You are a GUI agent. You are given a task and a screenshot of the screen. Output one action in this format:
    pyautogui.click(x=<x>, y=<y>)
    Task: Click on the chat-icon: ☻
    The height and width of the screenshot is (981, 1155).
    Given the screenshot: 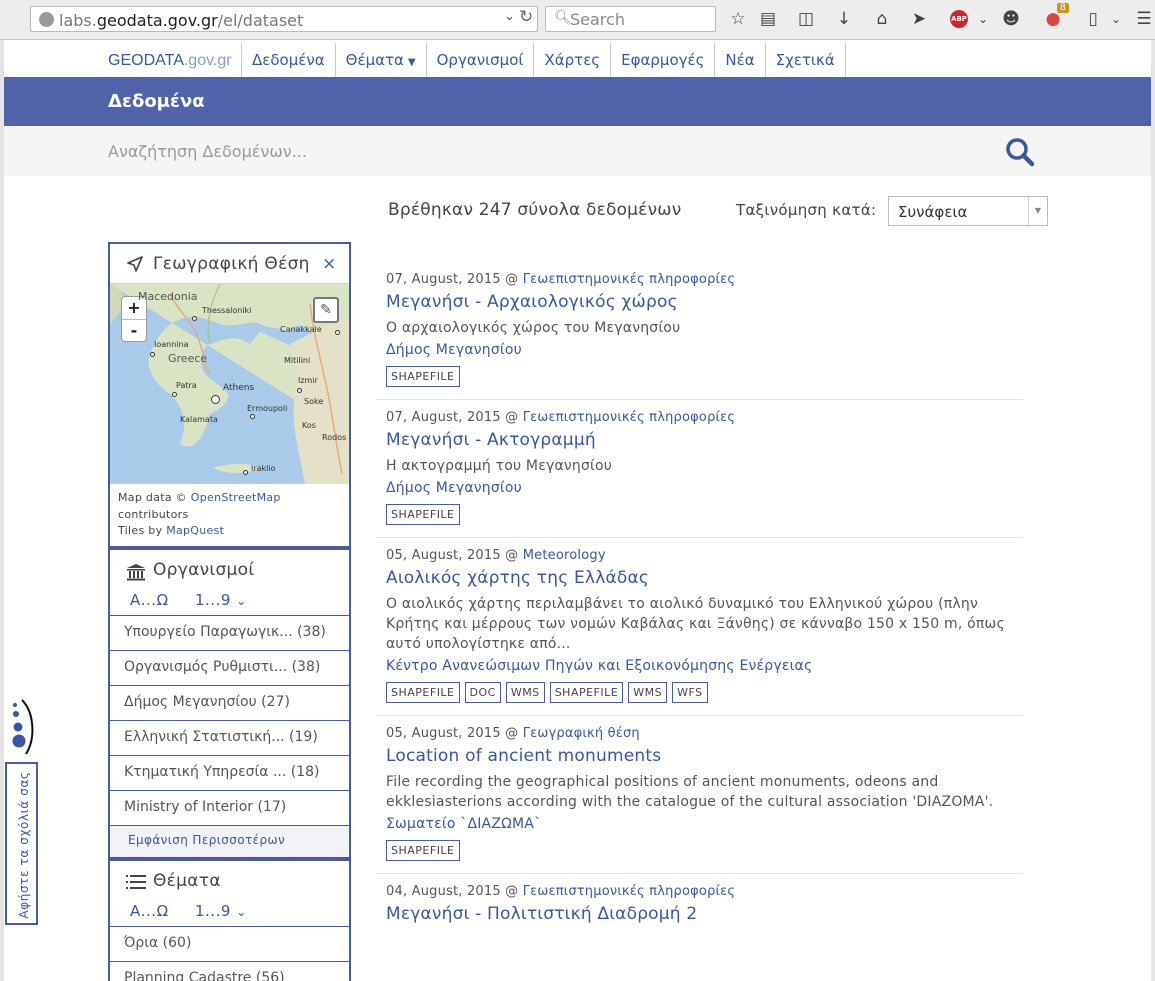 What is the action you would take?
    pyautogui.click(x=1011, y=19)
    